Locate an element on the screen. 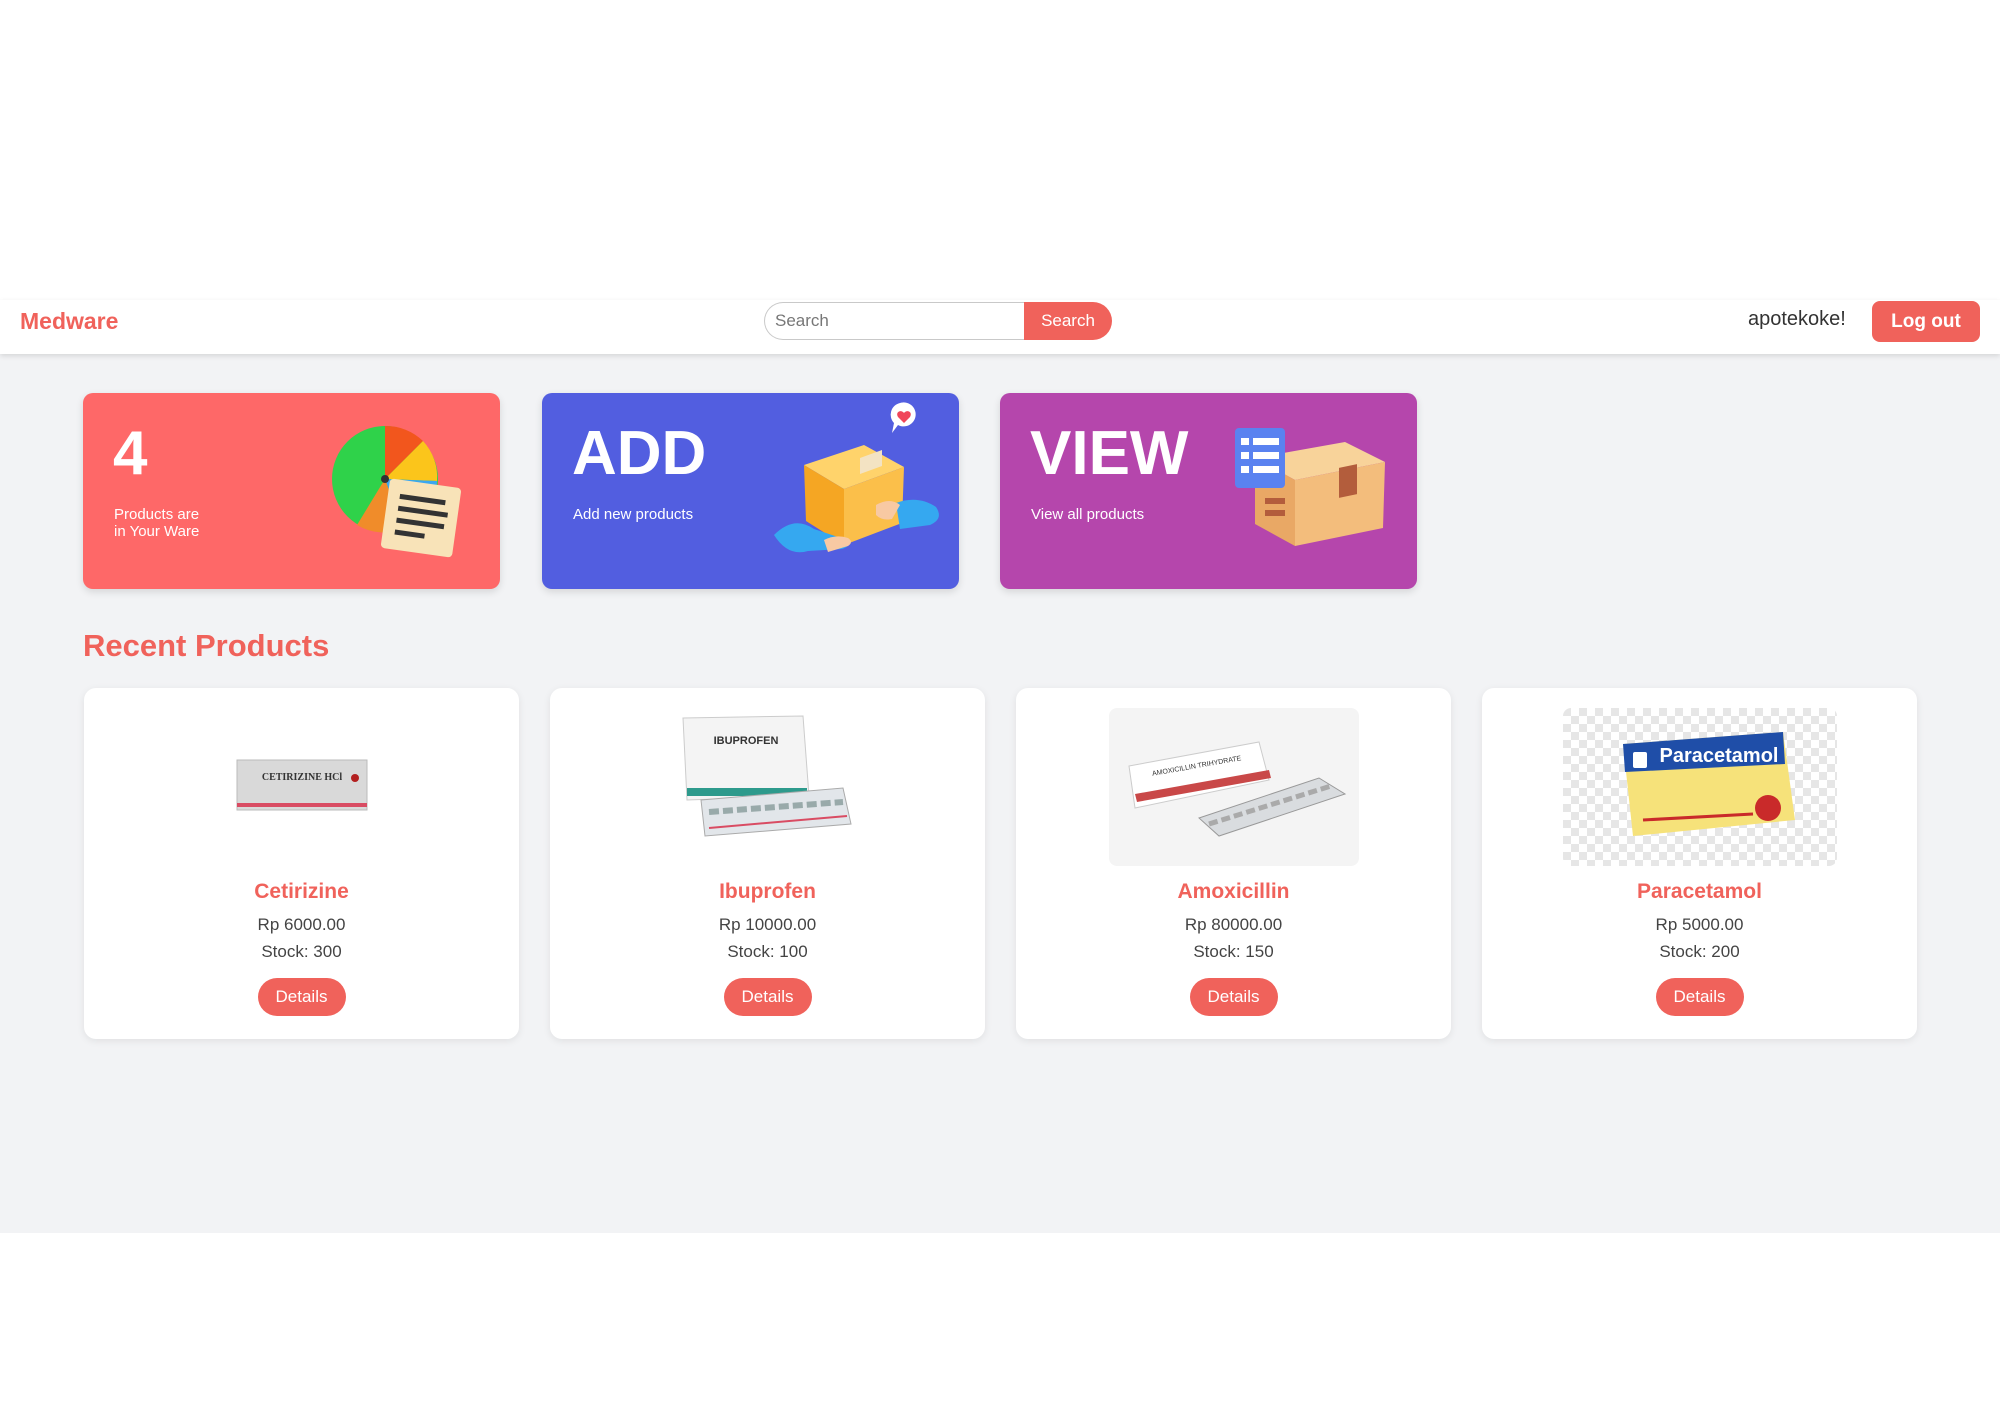  add-card-label: Add new products is located at coordinates (633, 514).